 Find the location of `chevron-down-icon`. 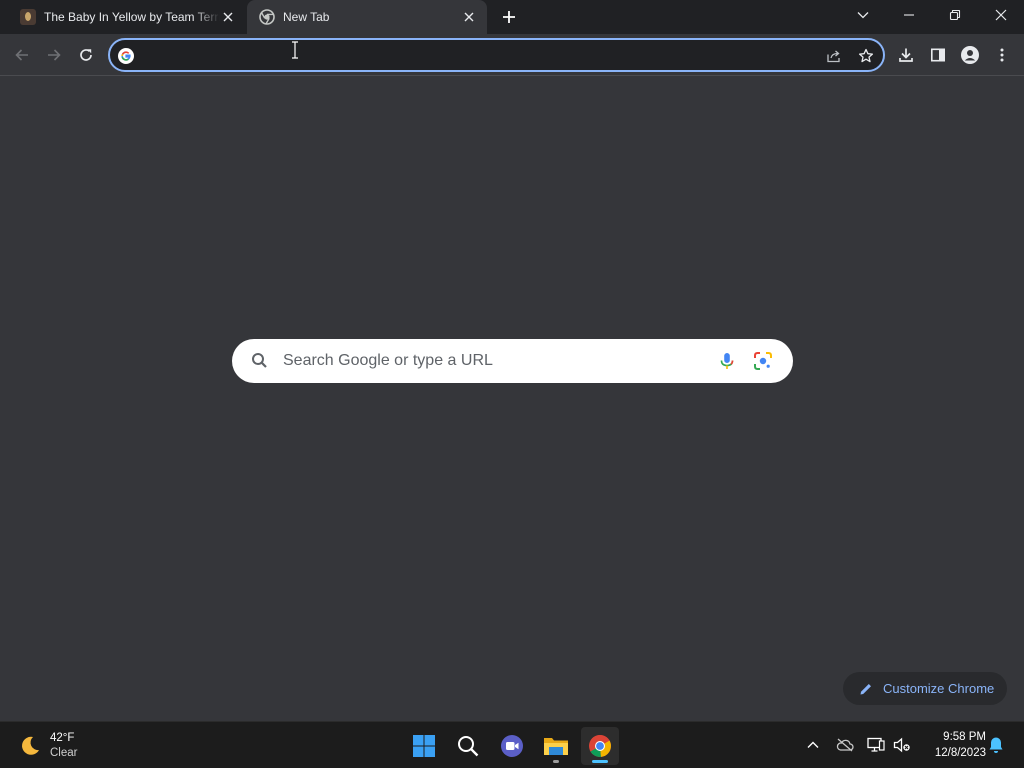

chevron-down-icon is located at coordinates (863, 15).